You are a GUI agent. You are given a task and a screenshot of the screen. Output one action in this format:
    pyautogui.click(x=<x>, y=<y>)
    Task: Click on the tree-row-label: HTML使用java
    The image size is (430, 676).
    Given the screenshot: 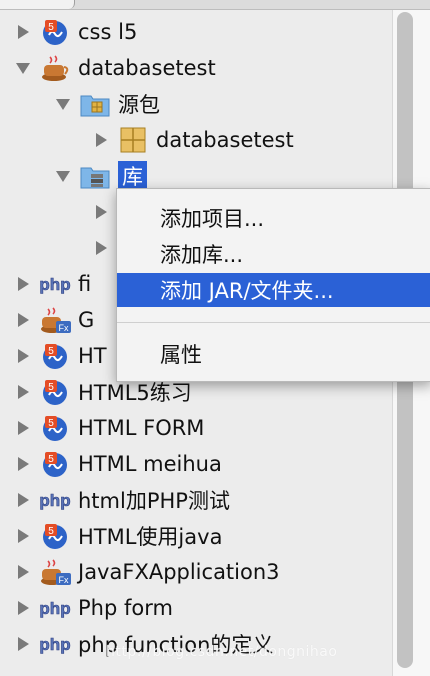 What is the action you would take?
    pyautogui.click(x=150, y=537)
    